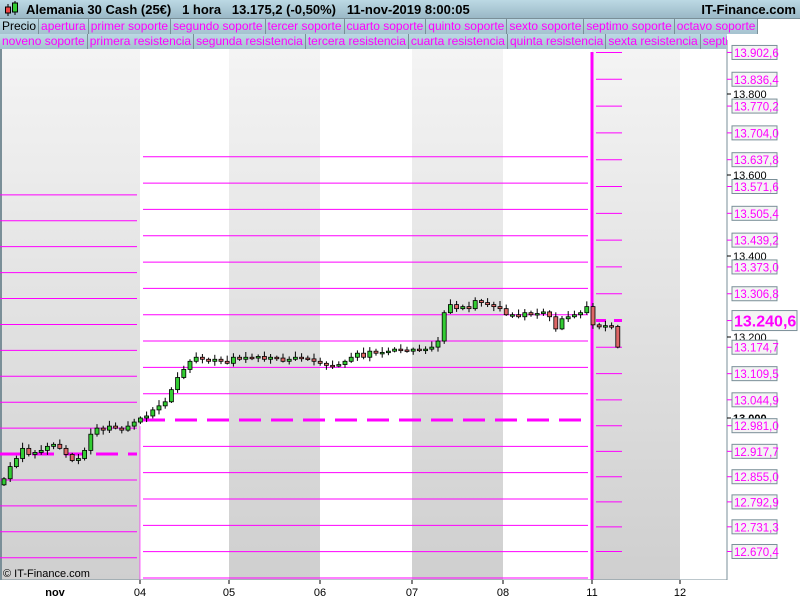 This screenshot has width=800, height=600. I want to click on level-label: 13.044,9, so click(756, 401).